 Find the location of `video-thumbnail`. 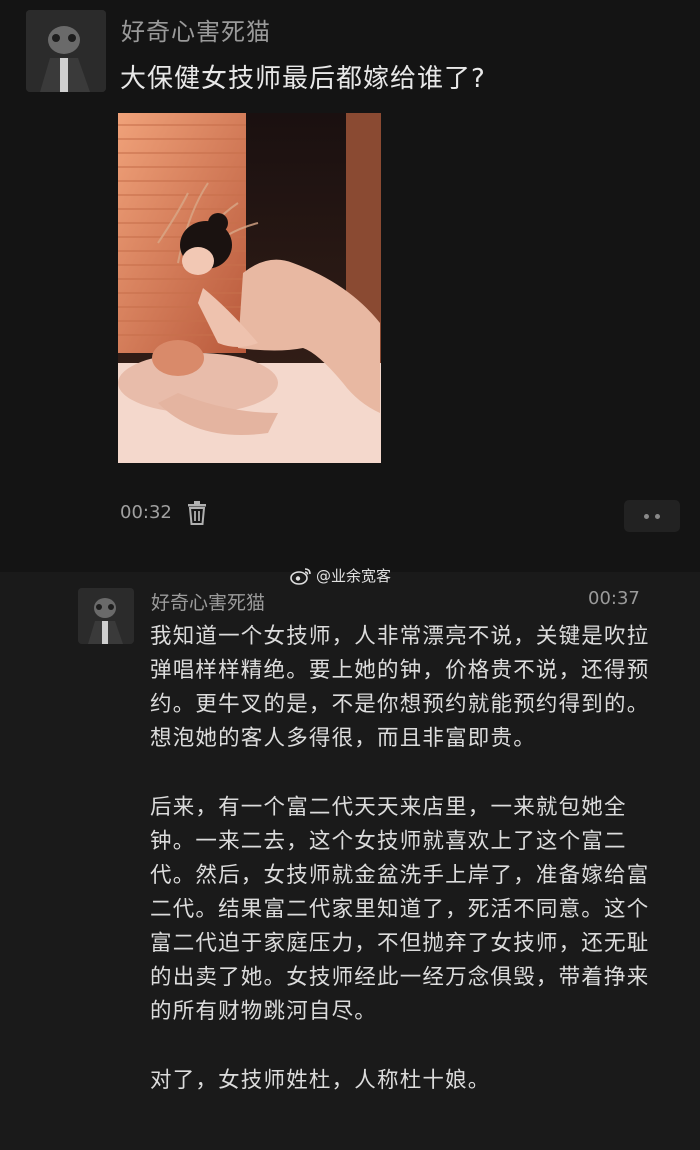

video-thumbnail is located at coordinates (249, 288).